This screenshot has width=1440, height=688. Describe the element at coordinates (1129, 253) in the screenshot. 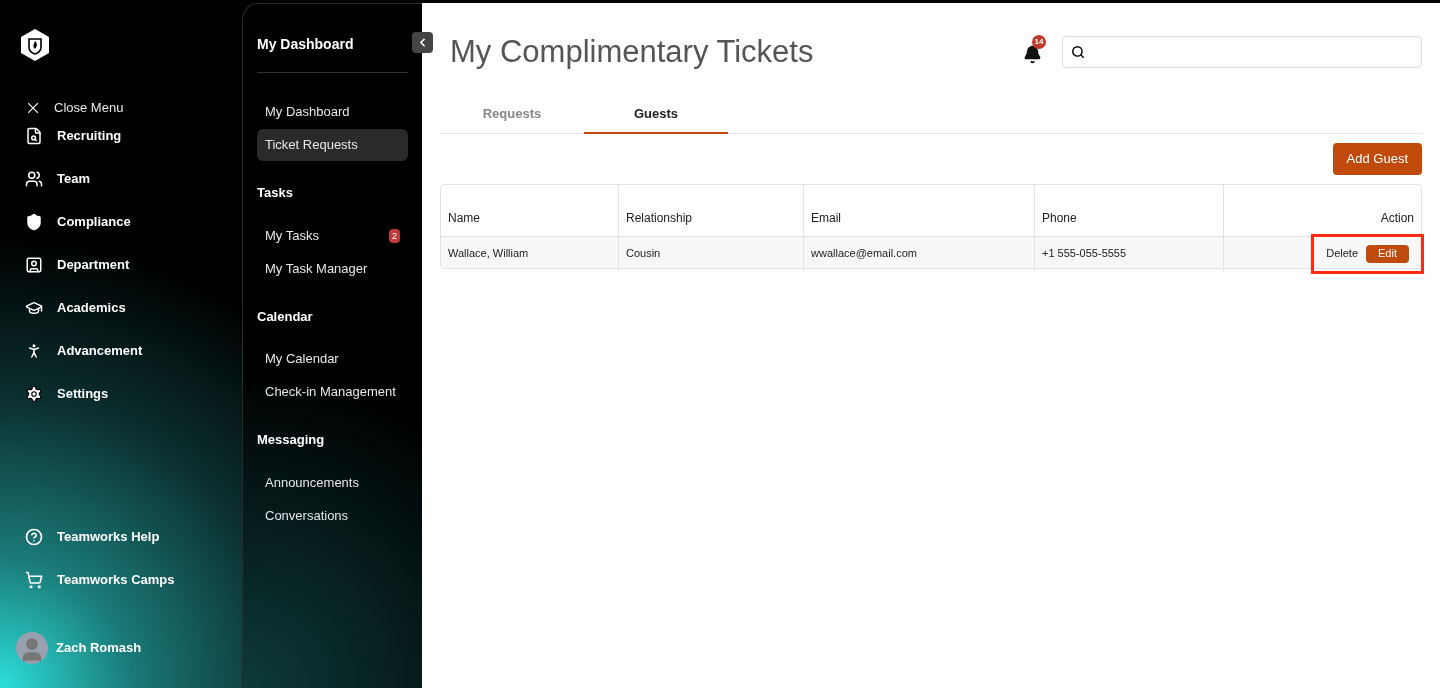

I see `table-cell: +1 555-055-5555` at that location.